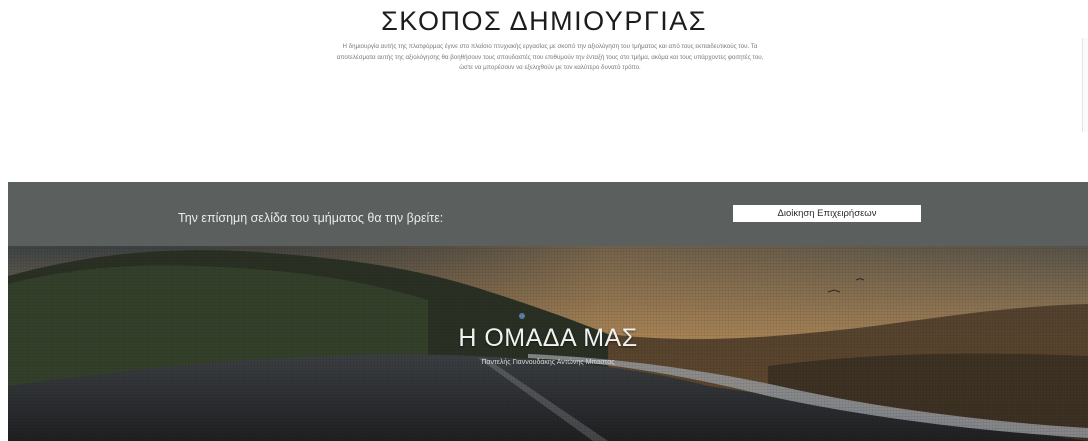  I want to click on official-page-band, so click(548, 214).